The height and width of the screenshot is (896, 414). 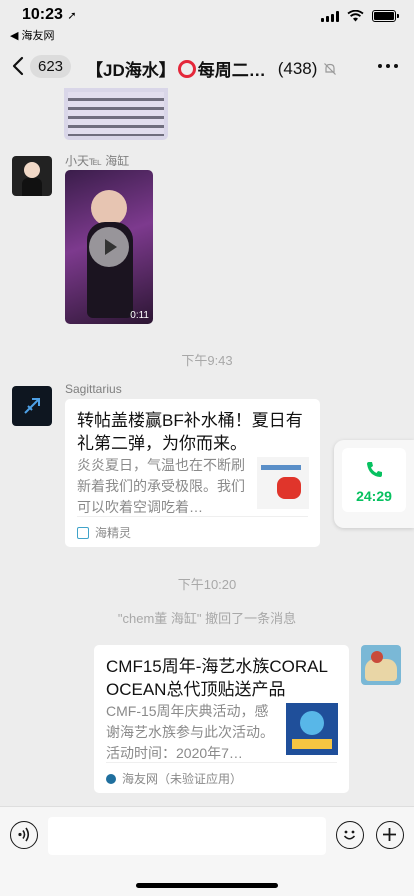 What do you see at coordinates (182, 779) in the screenshot?
I see `source-label: 海友网（未验证应用）` at bounding box center [182, 779].